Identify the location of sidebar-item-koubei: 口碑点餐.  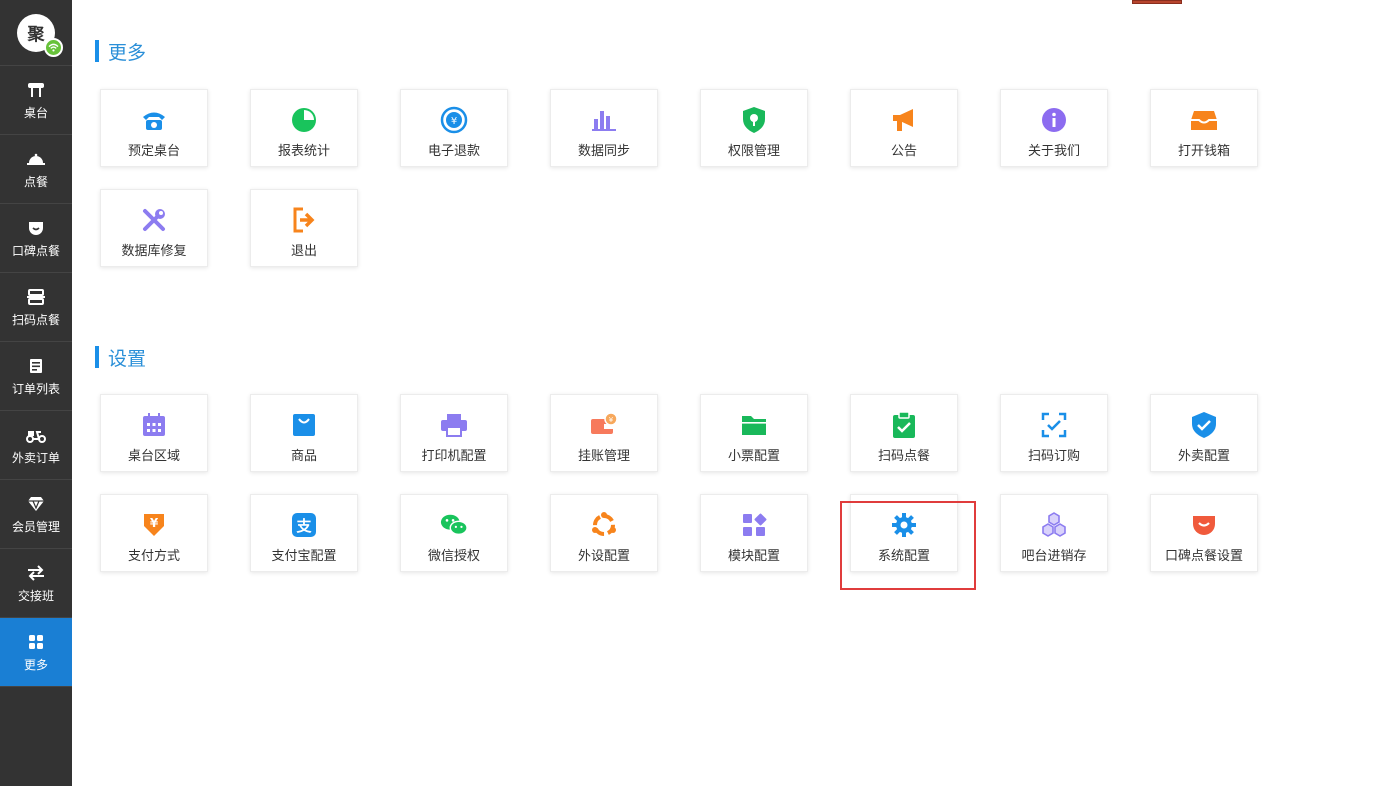
(36, 238).